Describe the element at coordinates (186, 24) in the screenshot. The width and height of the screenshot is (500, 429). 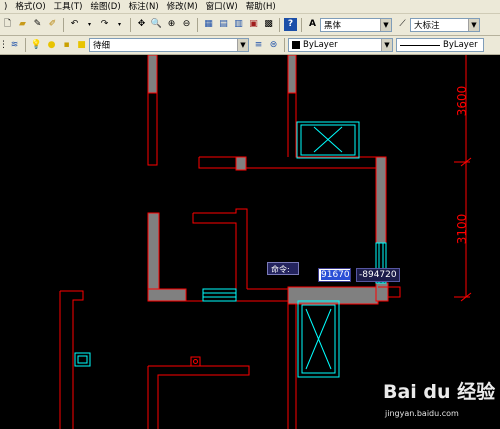
I see `zoom-previous-icon: ⊖` at that location.